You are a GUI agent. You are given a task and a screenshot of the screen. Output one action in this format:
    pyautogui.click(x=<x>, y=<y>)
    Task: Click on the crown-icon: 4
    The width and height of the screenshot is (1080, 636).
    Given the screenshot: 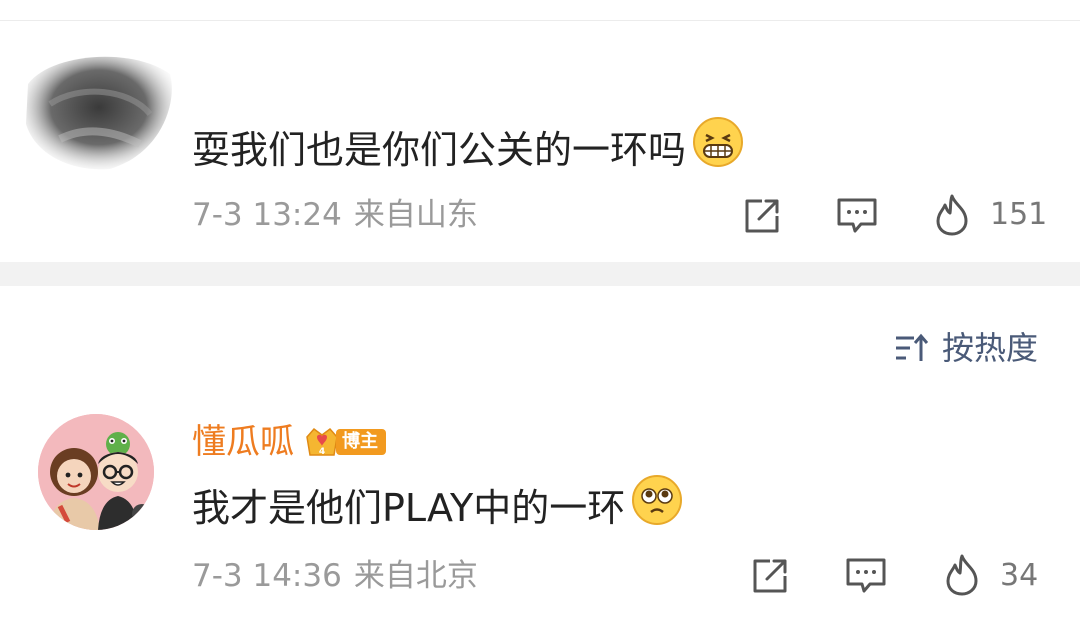 What is the action you would take?
    pyautogui.click(x=322, y=442)
    